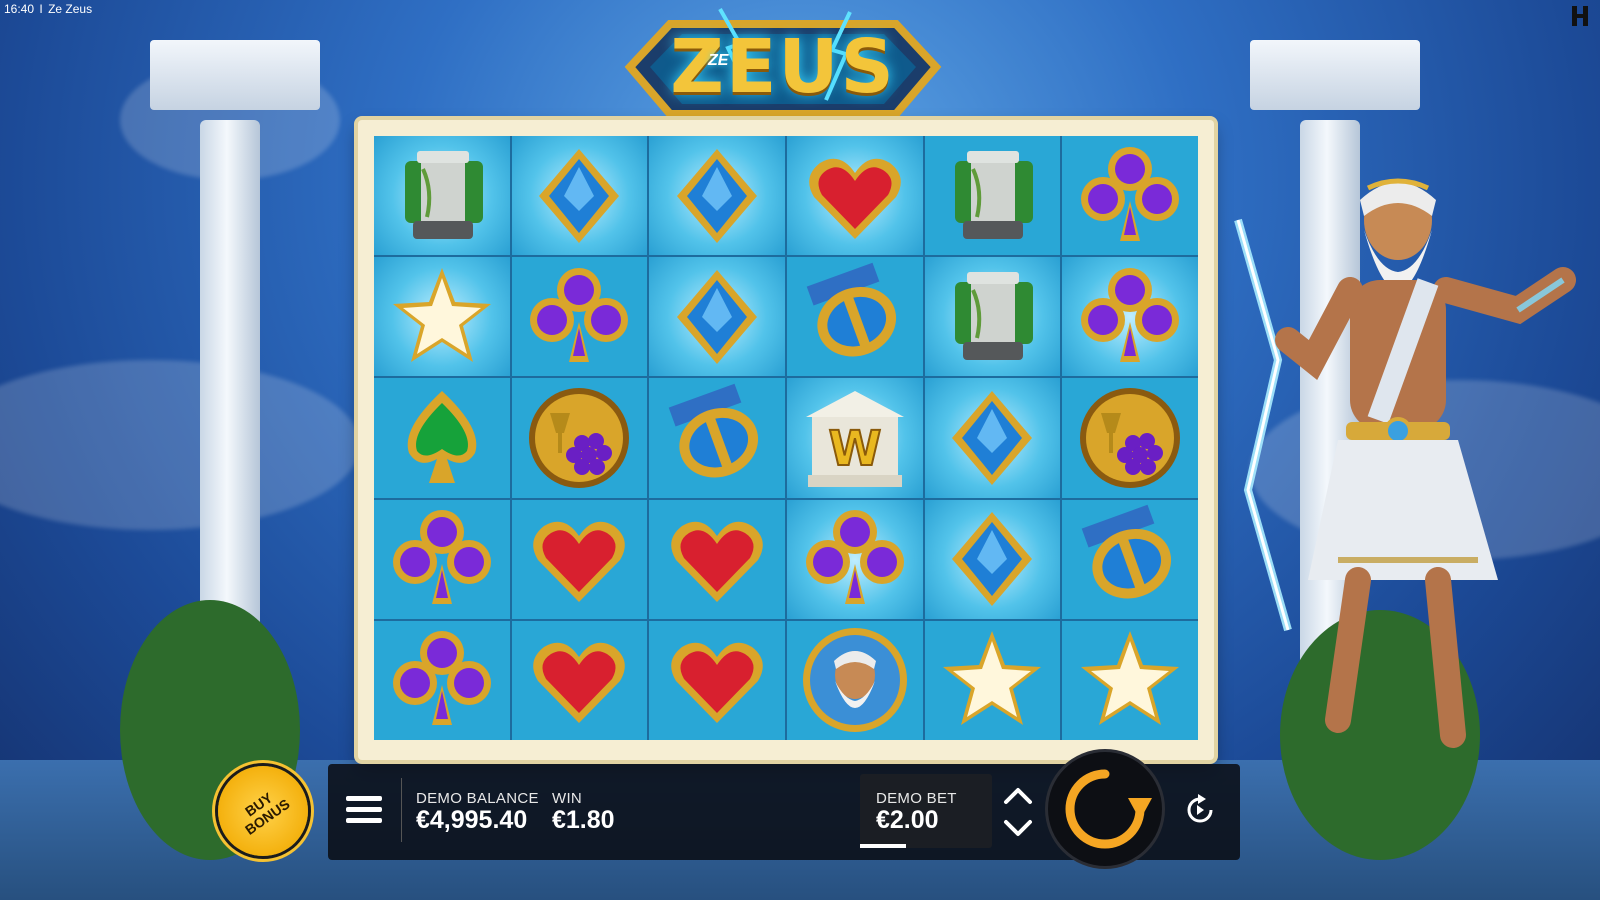  I want to click on bet-value: €2.00, so click(907, 820).